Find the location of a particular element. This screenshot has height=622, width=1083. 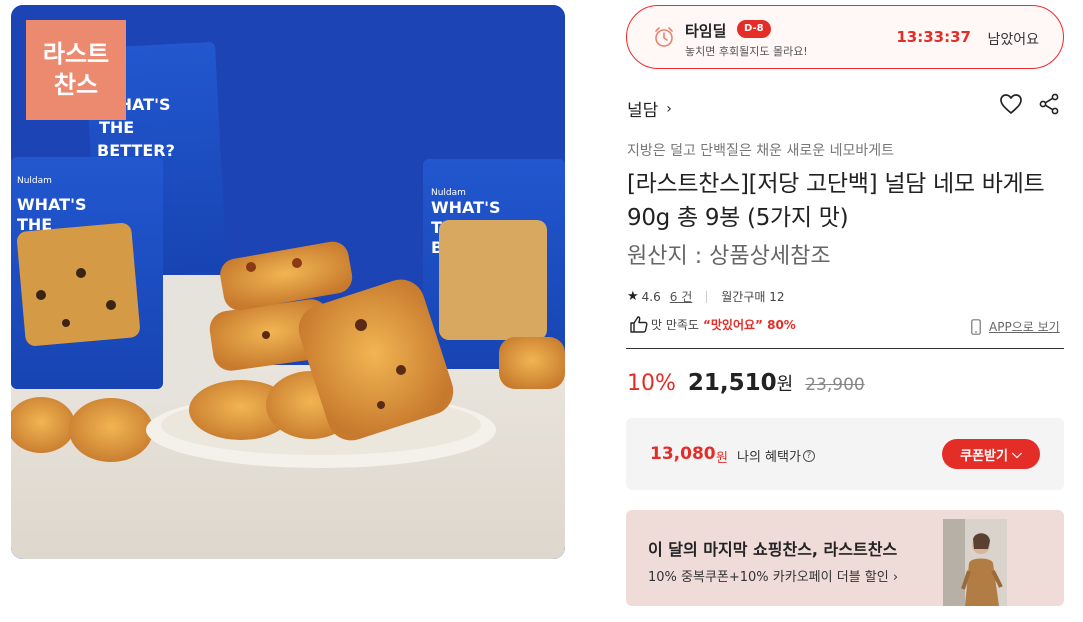

benefit-box: 13,080 원 나의 혜택가 ? 쿠폰받기 ⌵ is located at coordinates (845, 454).